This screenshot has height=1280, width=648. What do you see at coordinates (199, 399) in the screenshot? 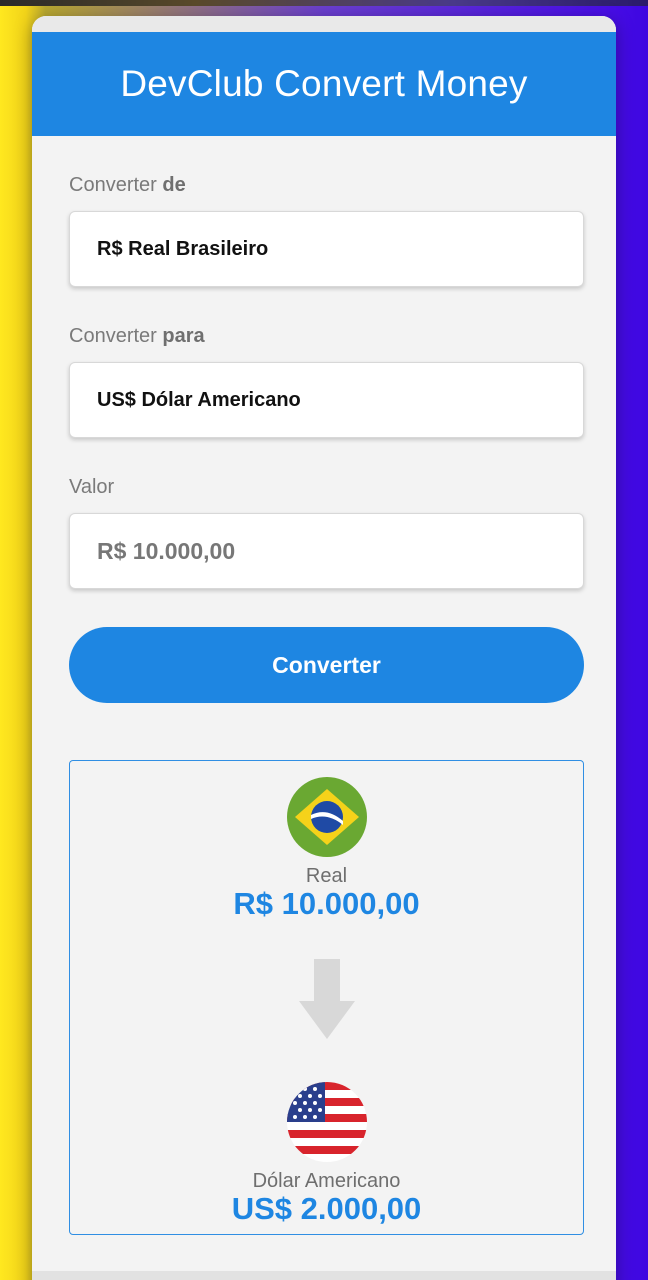
I see `to-currency-value: US$ Dólar Americano` at bounding box center [199, 399].